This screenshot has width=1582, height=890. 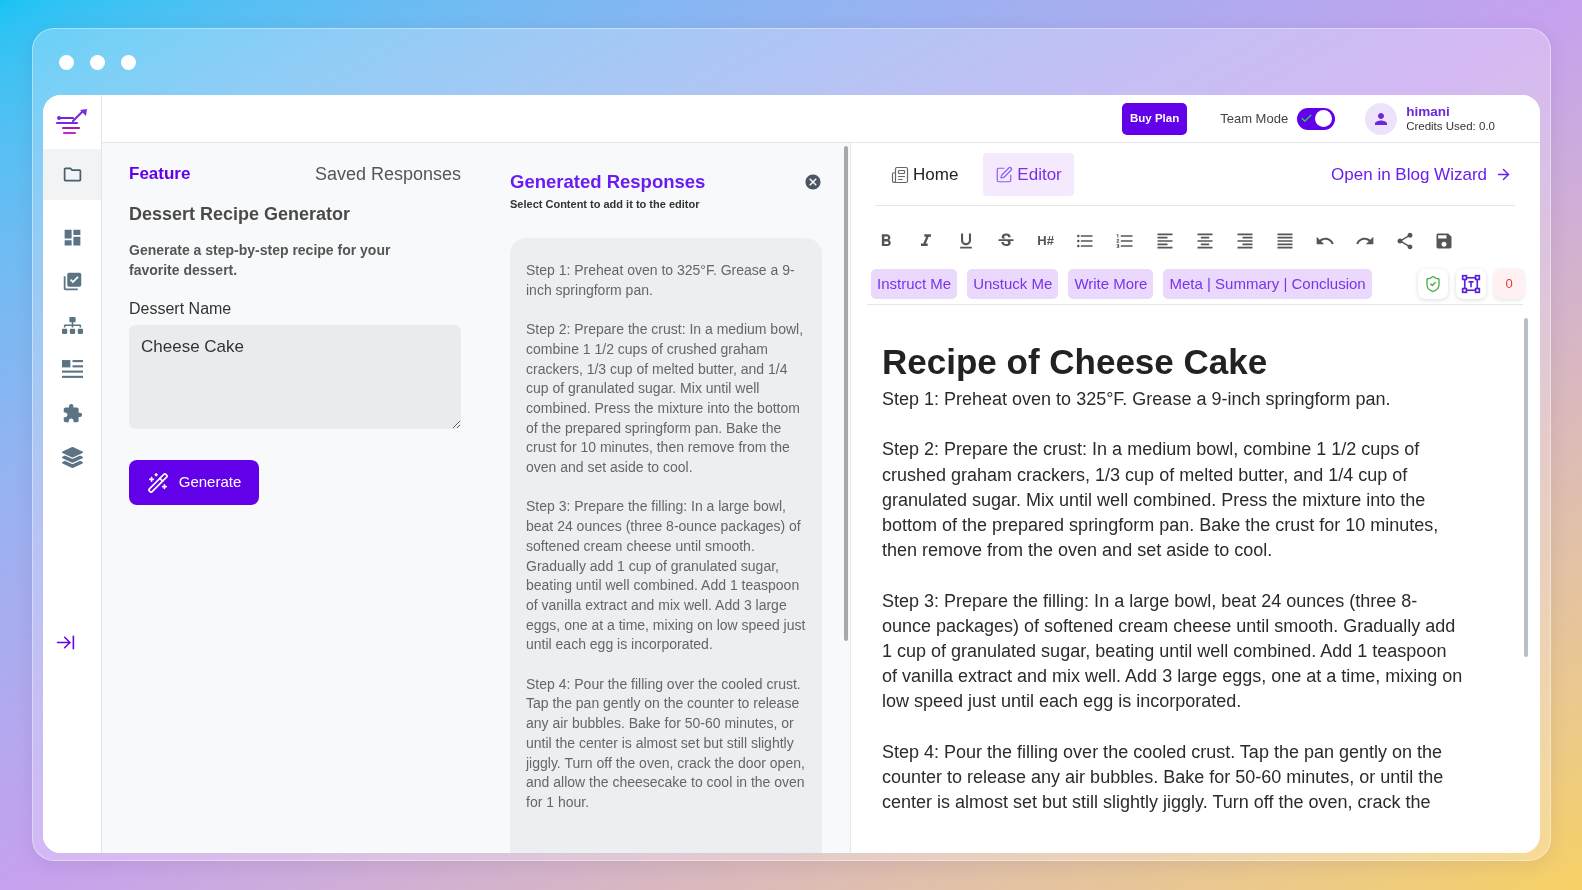 I want to click on responses-subtitle: Select Content to add it to the editor, so click(x=605, y=204).